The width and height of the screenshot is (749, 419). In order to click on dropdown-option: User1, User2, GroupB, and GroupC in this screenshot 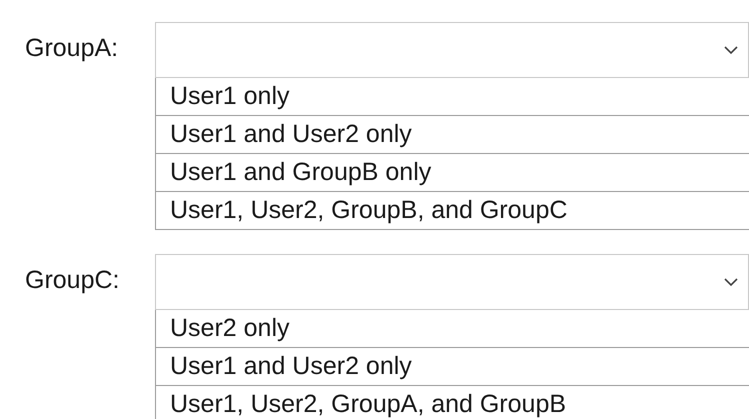, I will do `click(452, 211)`.